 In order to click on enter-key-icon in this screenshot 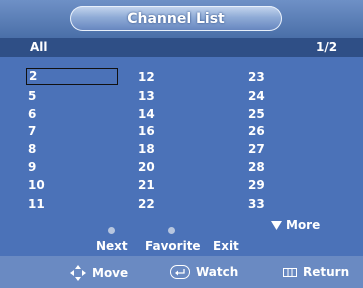, I will do `click(180, 272)`.